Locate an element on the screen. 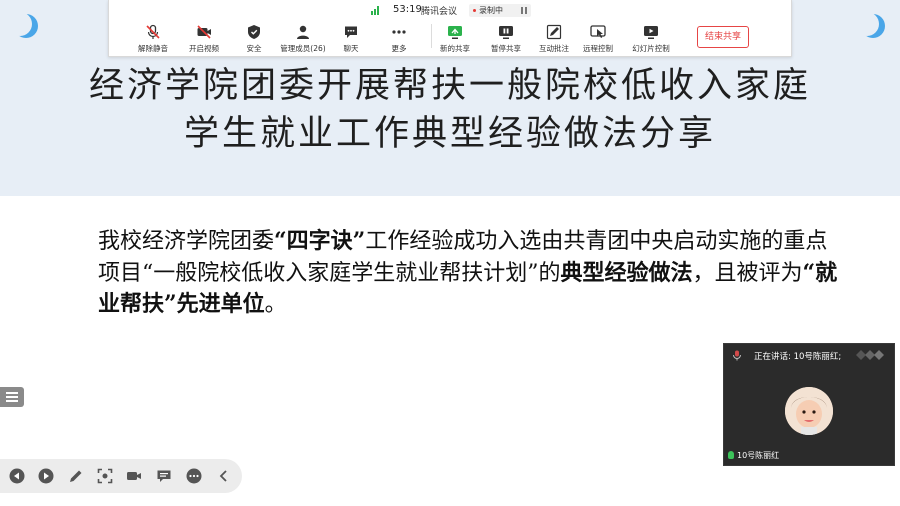 The width and height of the screenshot is (900, 506). participant-avatar is located at coordinates (809, 411).